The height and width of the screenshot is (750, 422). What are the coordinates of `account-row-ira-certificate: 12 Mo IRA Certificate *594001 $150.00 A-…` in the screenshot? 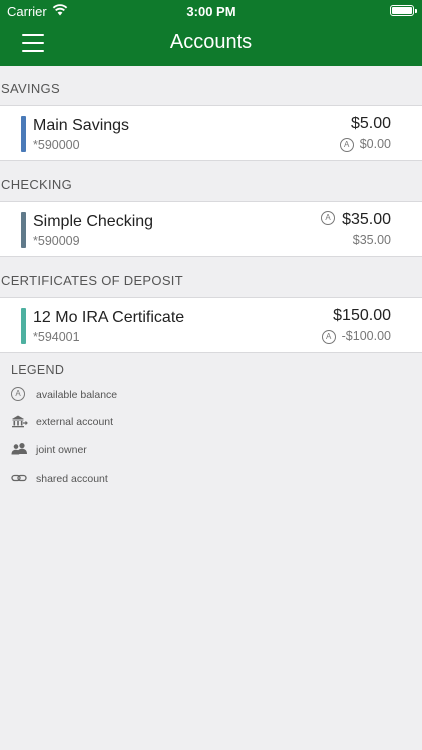 It's located at (211, 325).